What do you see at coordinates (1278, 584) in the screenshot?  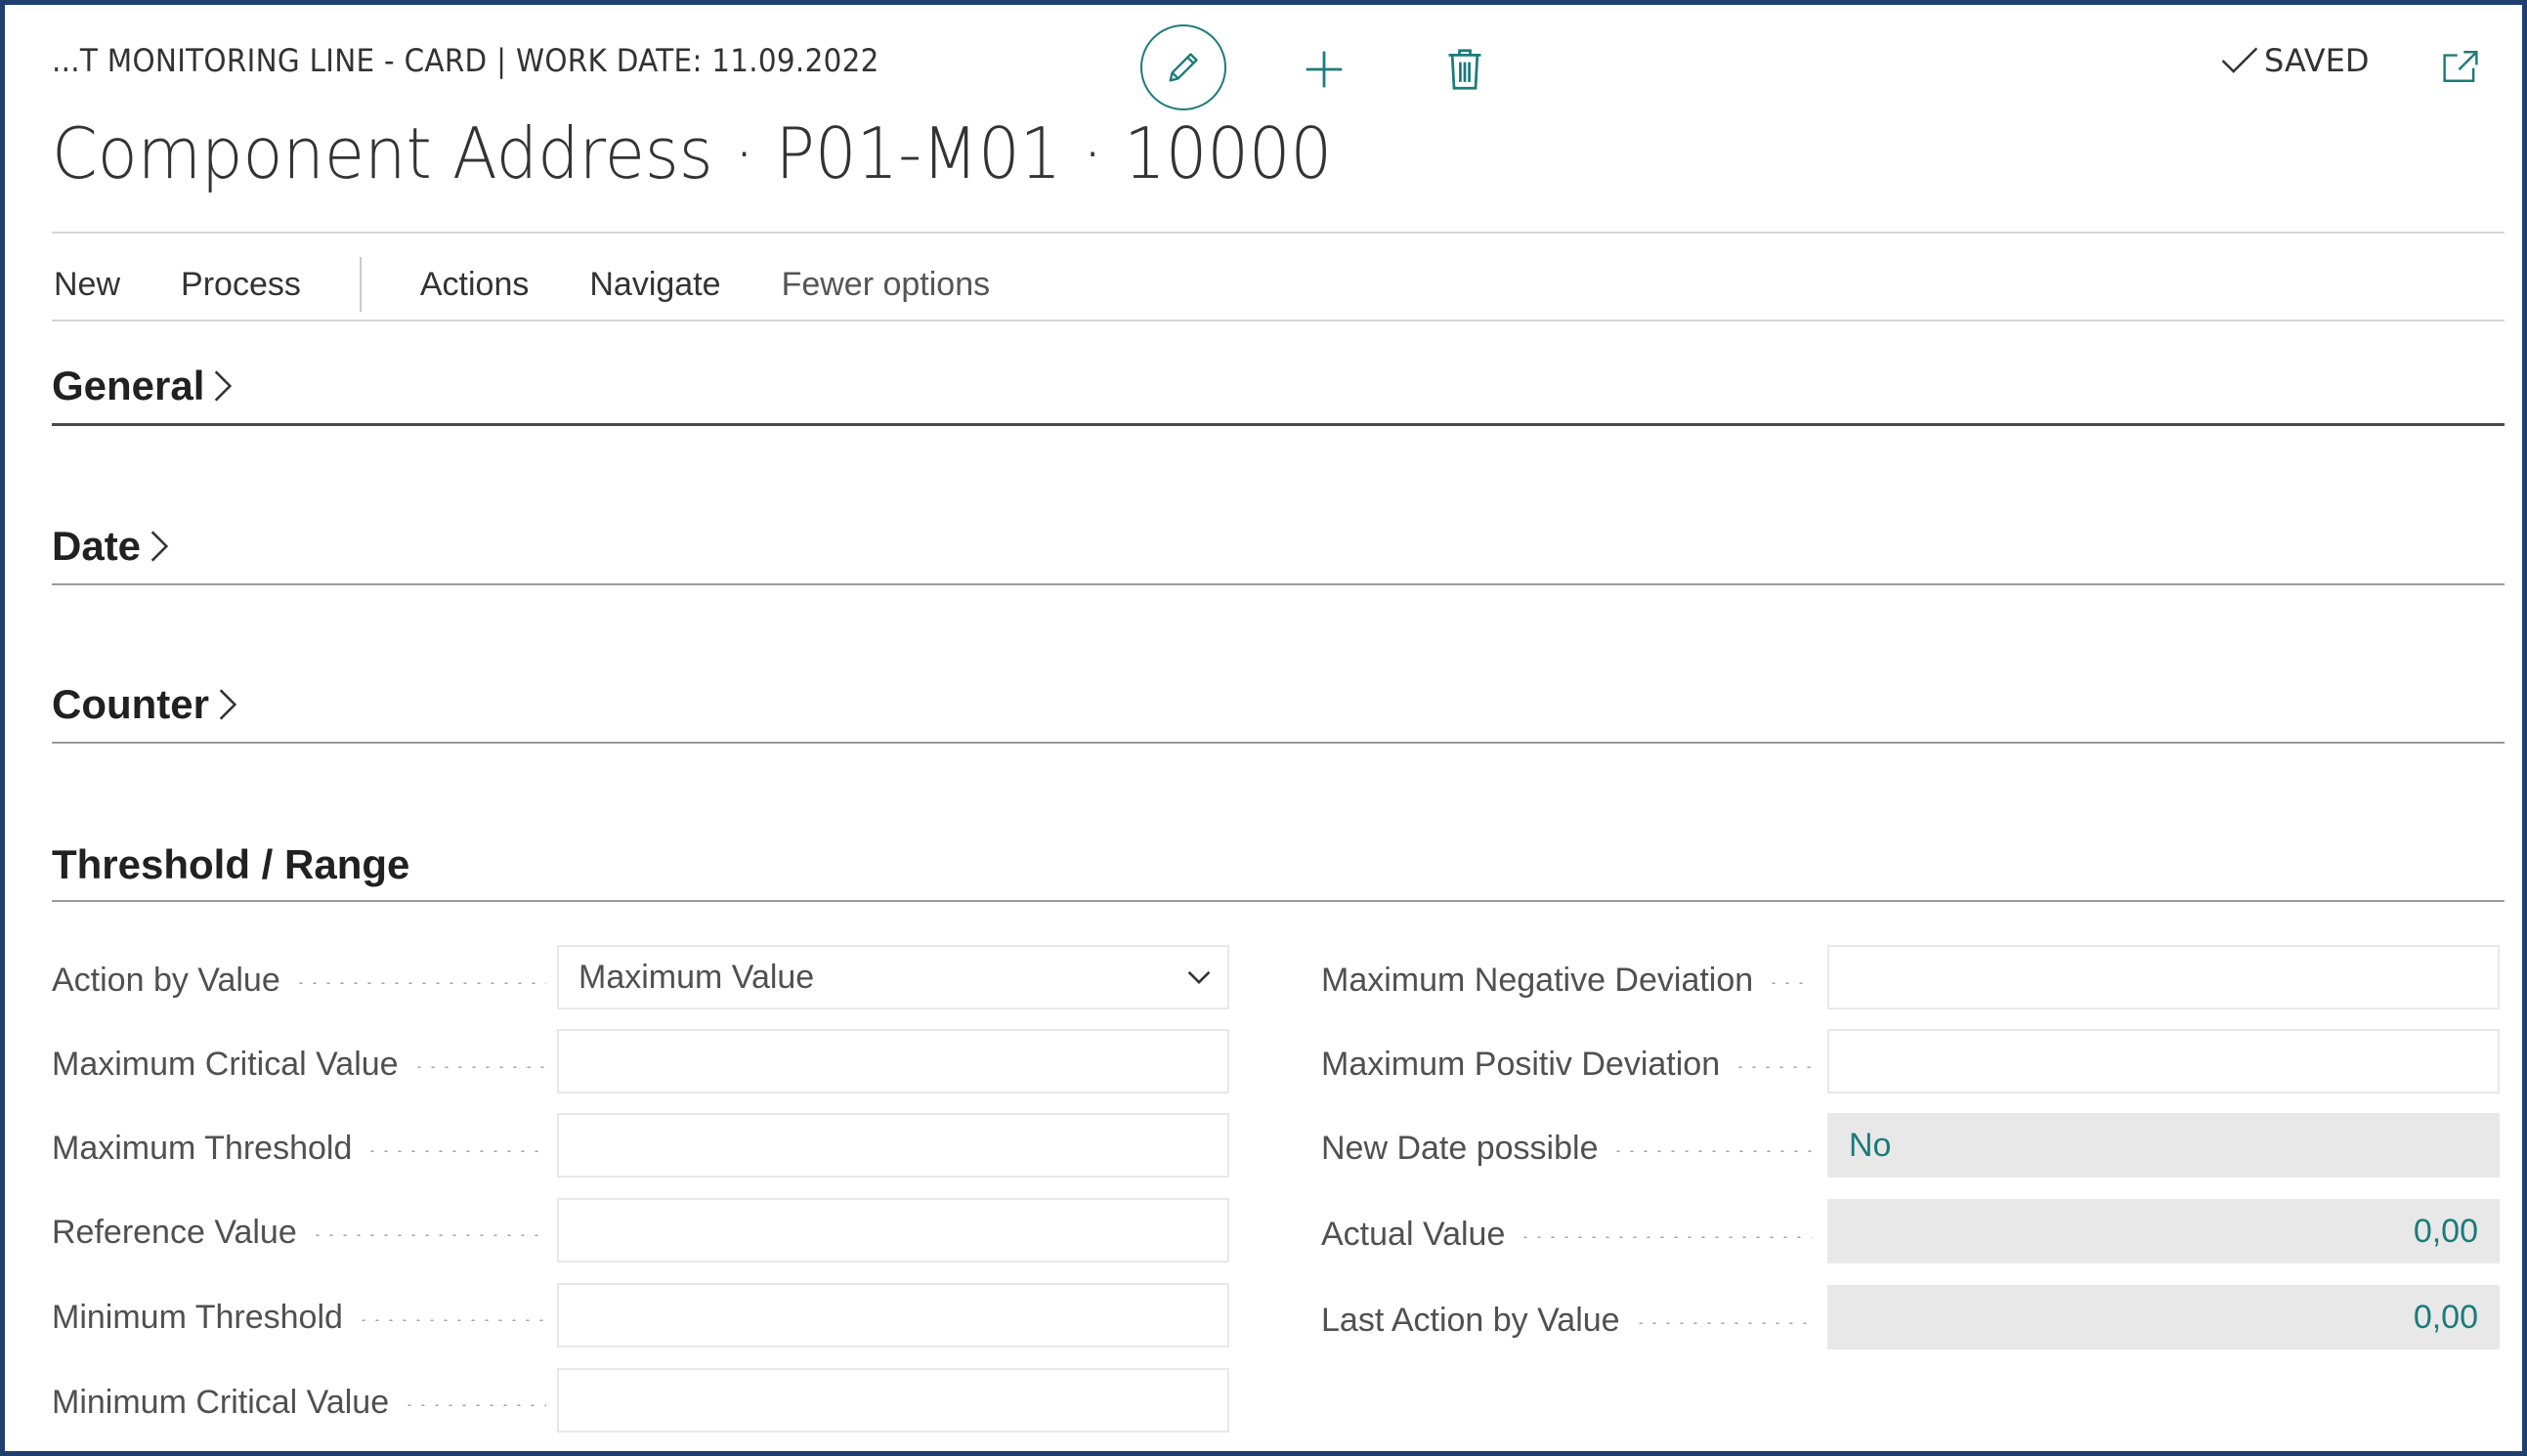 I see `section-date-divider` at bounding box center [1278, 584].